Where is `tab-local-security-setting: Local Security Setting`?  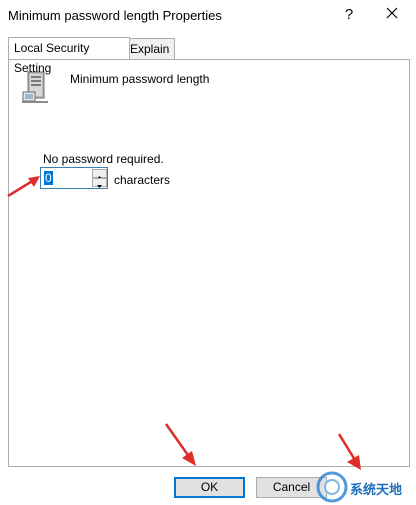 tab-local-security-setting: Local Security Setting is located at coordinates (69, 56).